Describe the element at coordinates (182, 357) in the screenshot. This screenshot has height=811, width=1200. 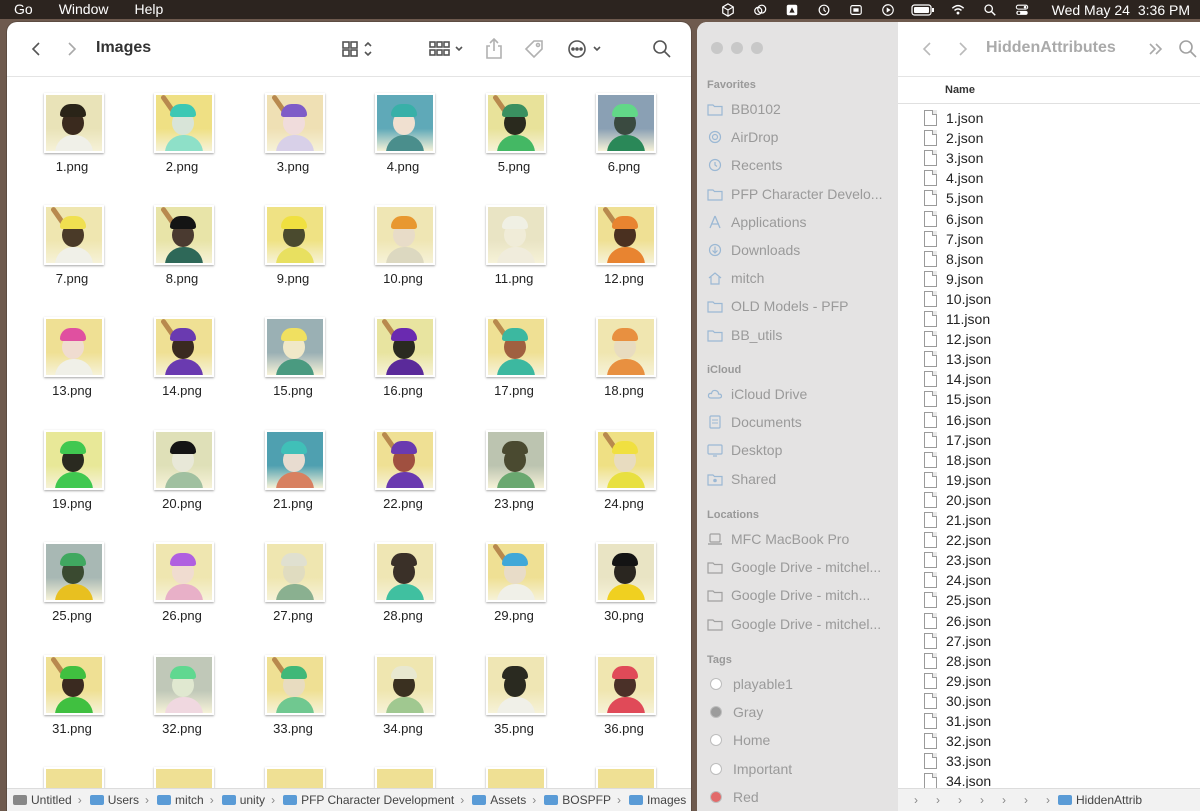
I see `file-tile: 14.png` at that location.